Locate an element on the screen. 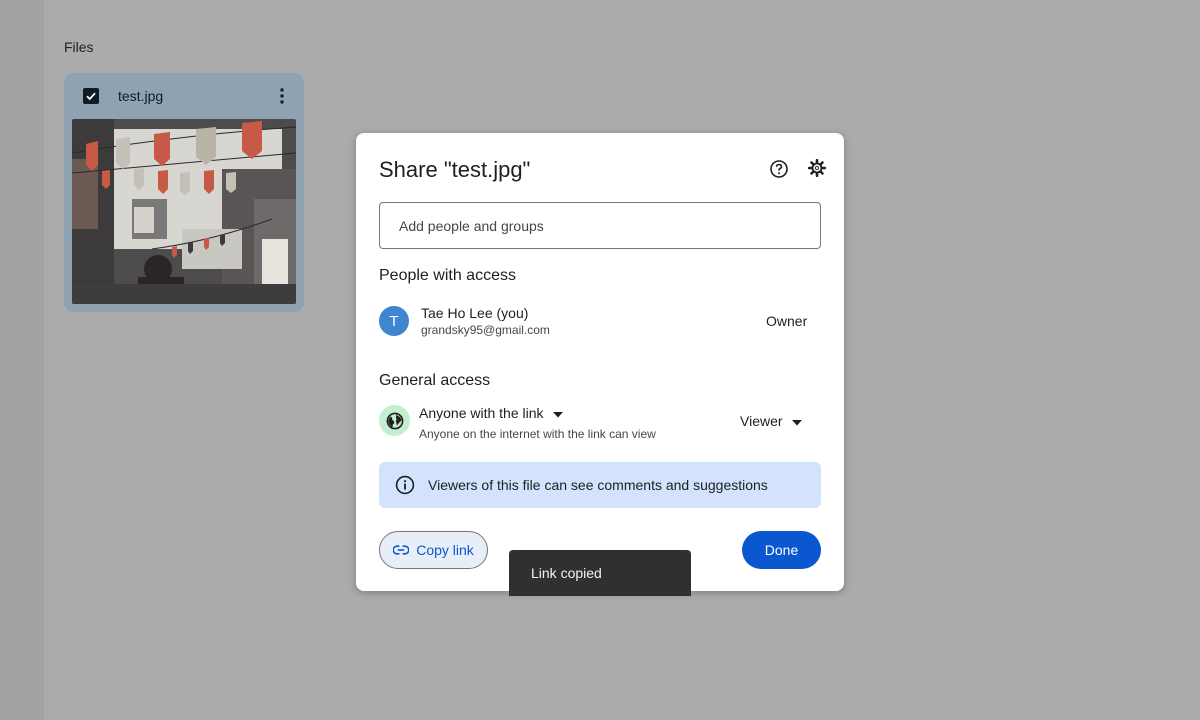 This screenshot has width=1200, height=720. link-role-label: Viewer is located at coordinates (761, 421).